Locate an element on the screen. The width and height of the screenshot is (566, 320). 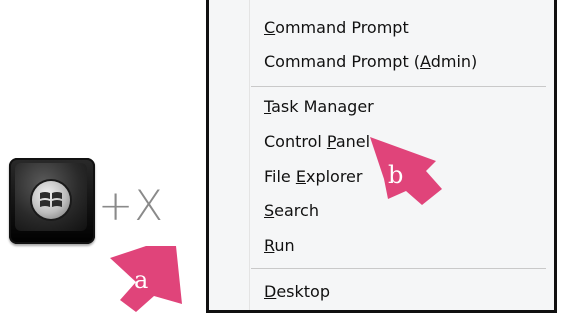
callout-b: b is located at coordinates (406, 171).